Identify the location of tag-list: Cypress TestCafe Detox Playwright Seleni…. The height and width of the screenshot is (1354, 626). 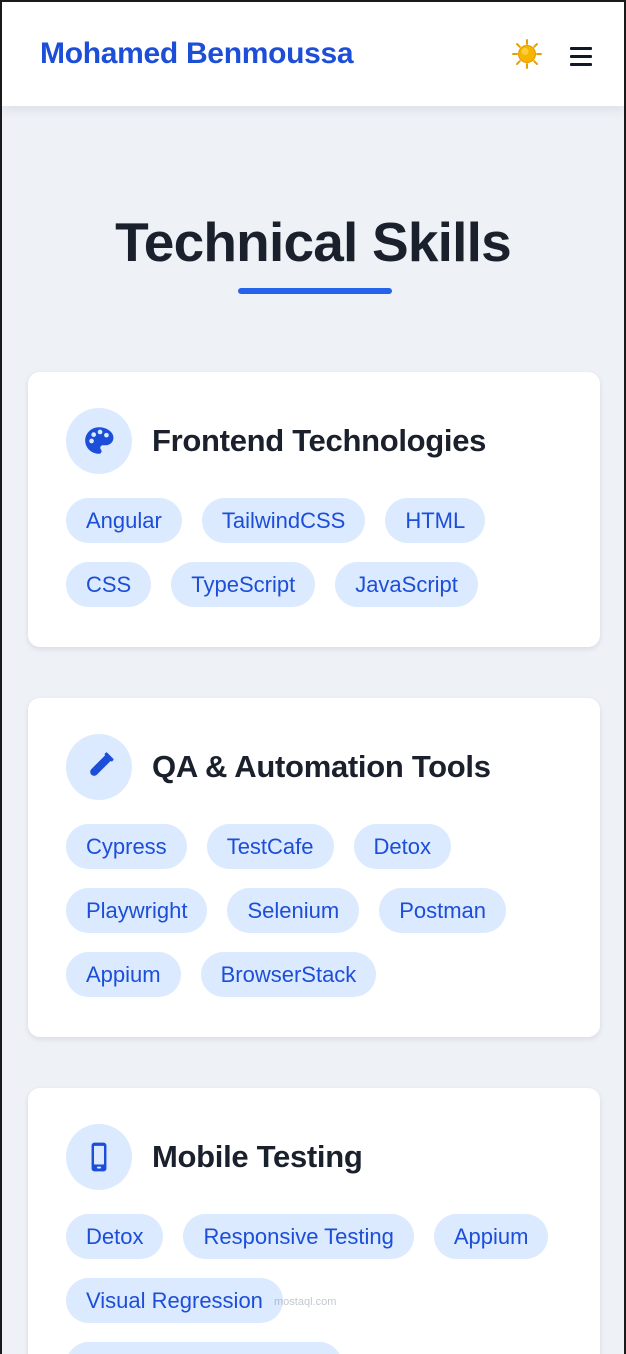
(314, 910).